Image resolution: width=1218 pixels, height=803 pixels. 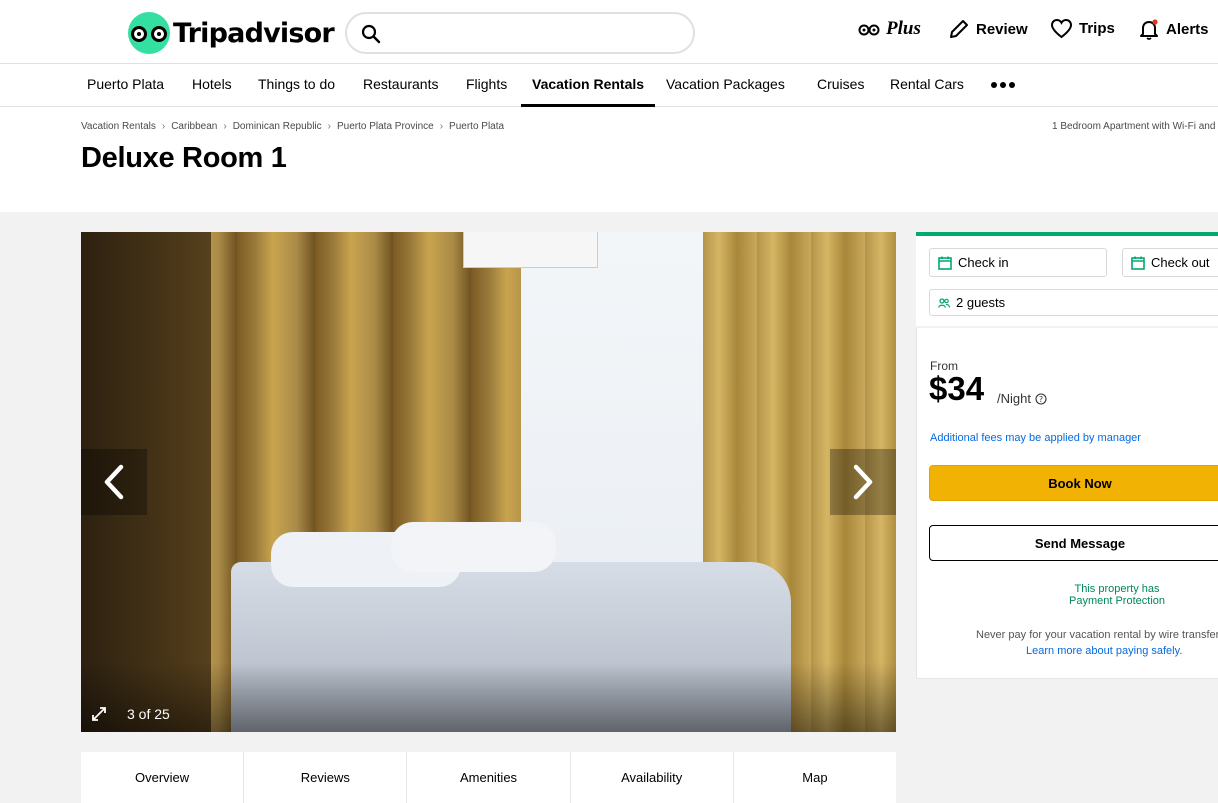 I want to click on guests-label: 2 guests, so click(x=981, y=302).